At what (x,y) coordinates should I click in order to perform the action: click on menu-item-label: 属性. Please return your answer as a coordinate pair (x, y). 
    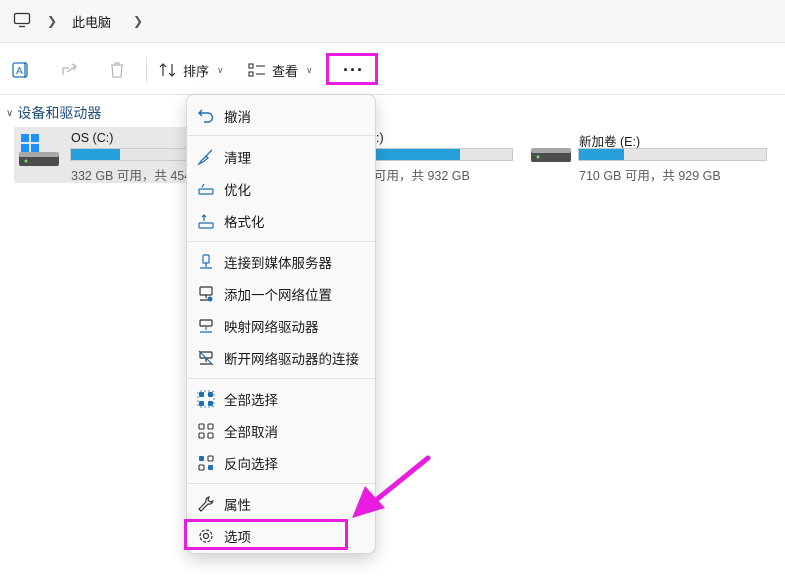
    Looking at the image, I should click on (237, 505).